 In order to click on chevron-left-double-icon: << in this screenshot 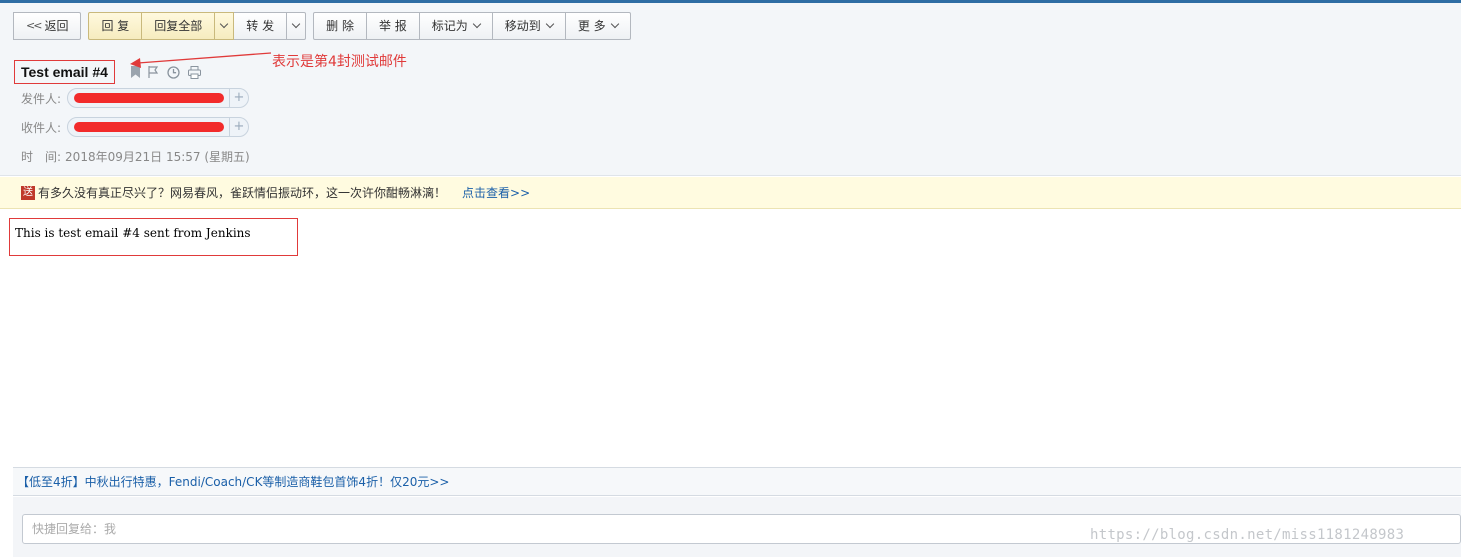, I will do `click(34, 25)`.